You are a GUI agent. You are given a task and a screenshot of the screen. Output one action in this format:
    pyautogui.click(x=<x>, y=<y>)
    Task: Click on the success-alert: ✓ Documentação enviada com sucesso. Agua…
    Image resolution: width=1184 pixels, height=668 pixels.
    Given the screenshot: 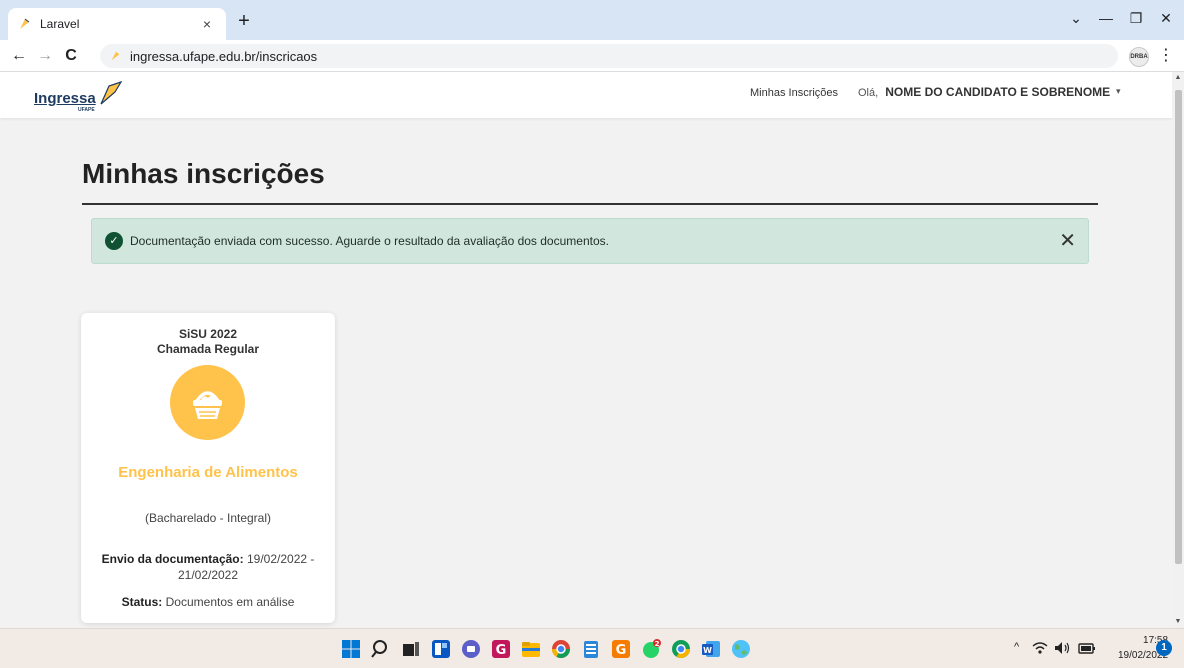 What is the action you would take?
    pyautogui.click(x=590, y=241)
    